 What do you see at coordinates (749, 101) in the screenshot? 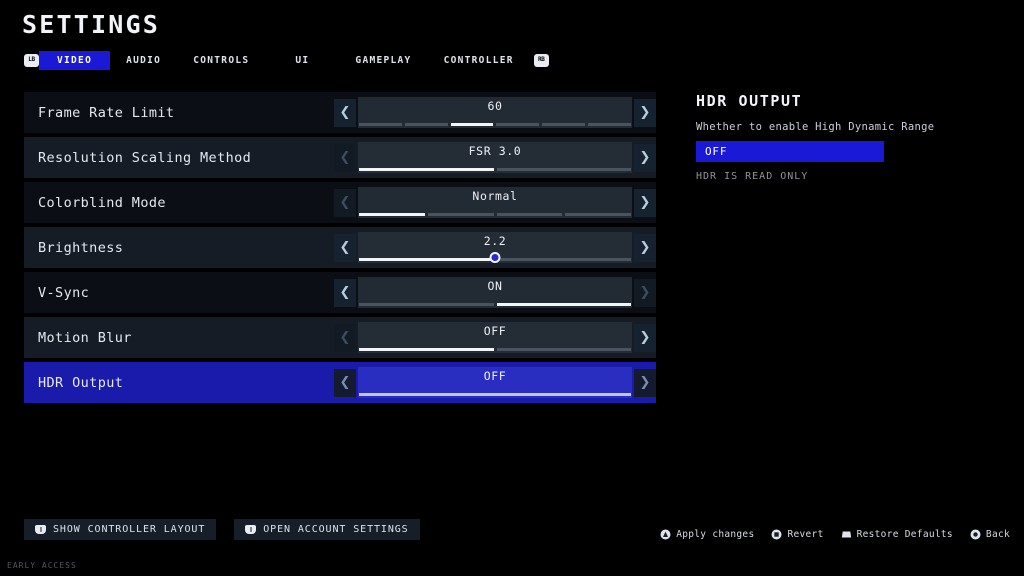
I see `detail-title: HDR OUTPUT` at bounding box center [749, 101].